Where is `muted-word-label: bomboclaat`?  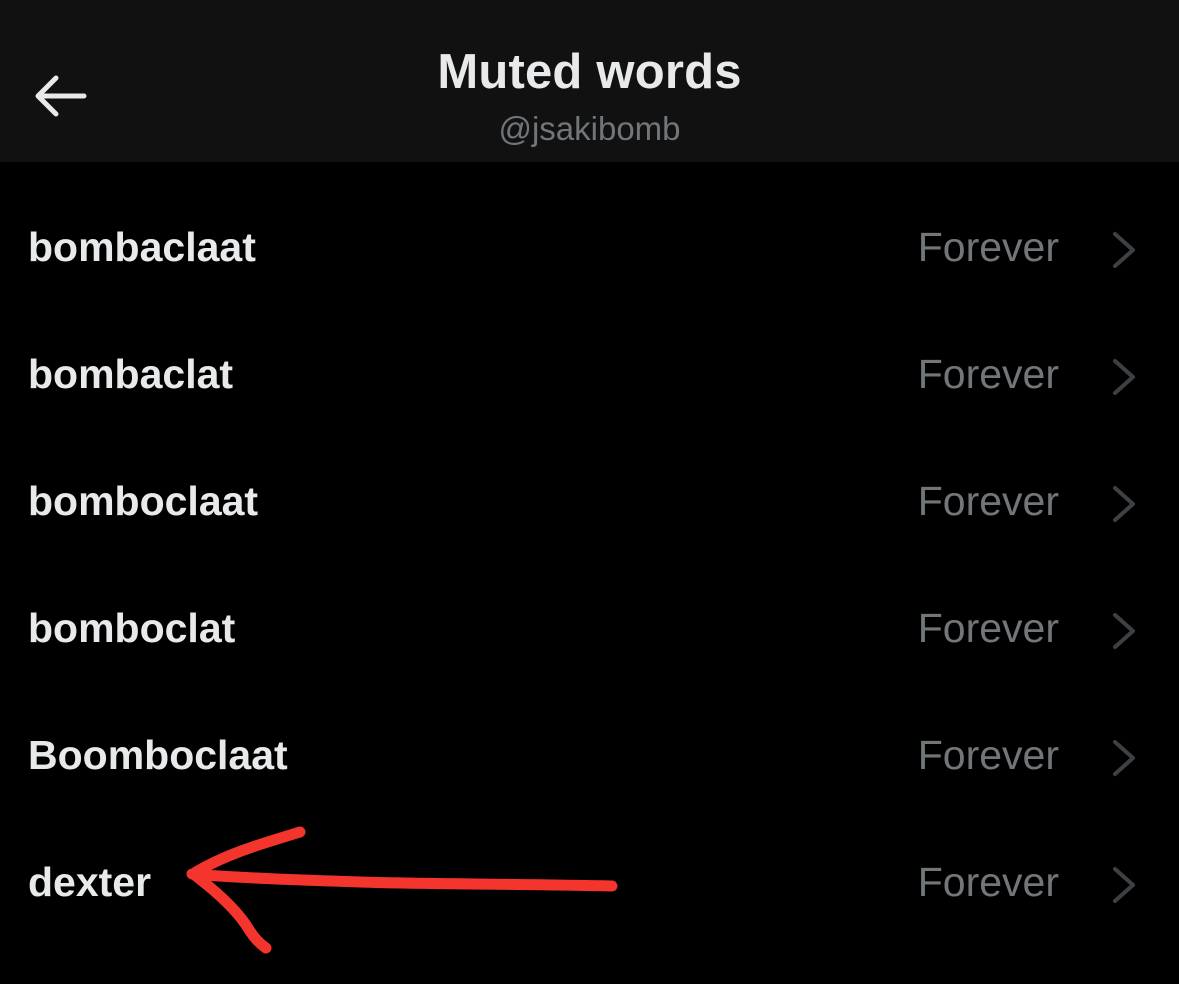
muted-word-label: bomboclaat is located at coordinates (143, 501).